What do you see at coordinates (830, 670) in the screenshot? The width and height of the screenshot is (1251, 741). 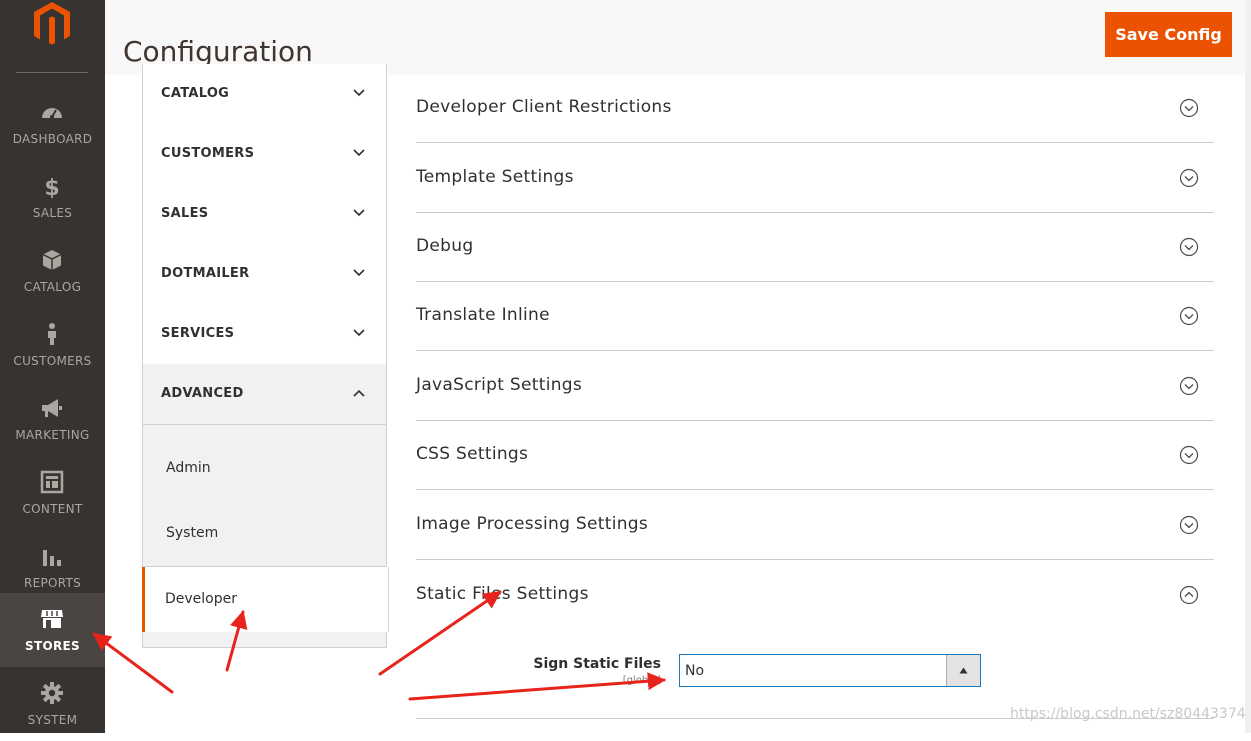 I see `sign-static-files-select: No` at bounding box center [830, 670].